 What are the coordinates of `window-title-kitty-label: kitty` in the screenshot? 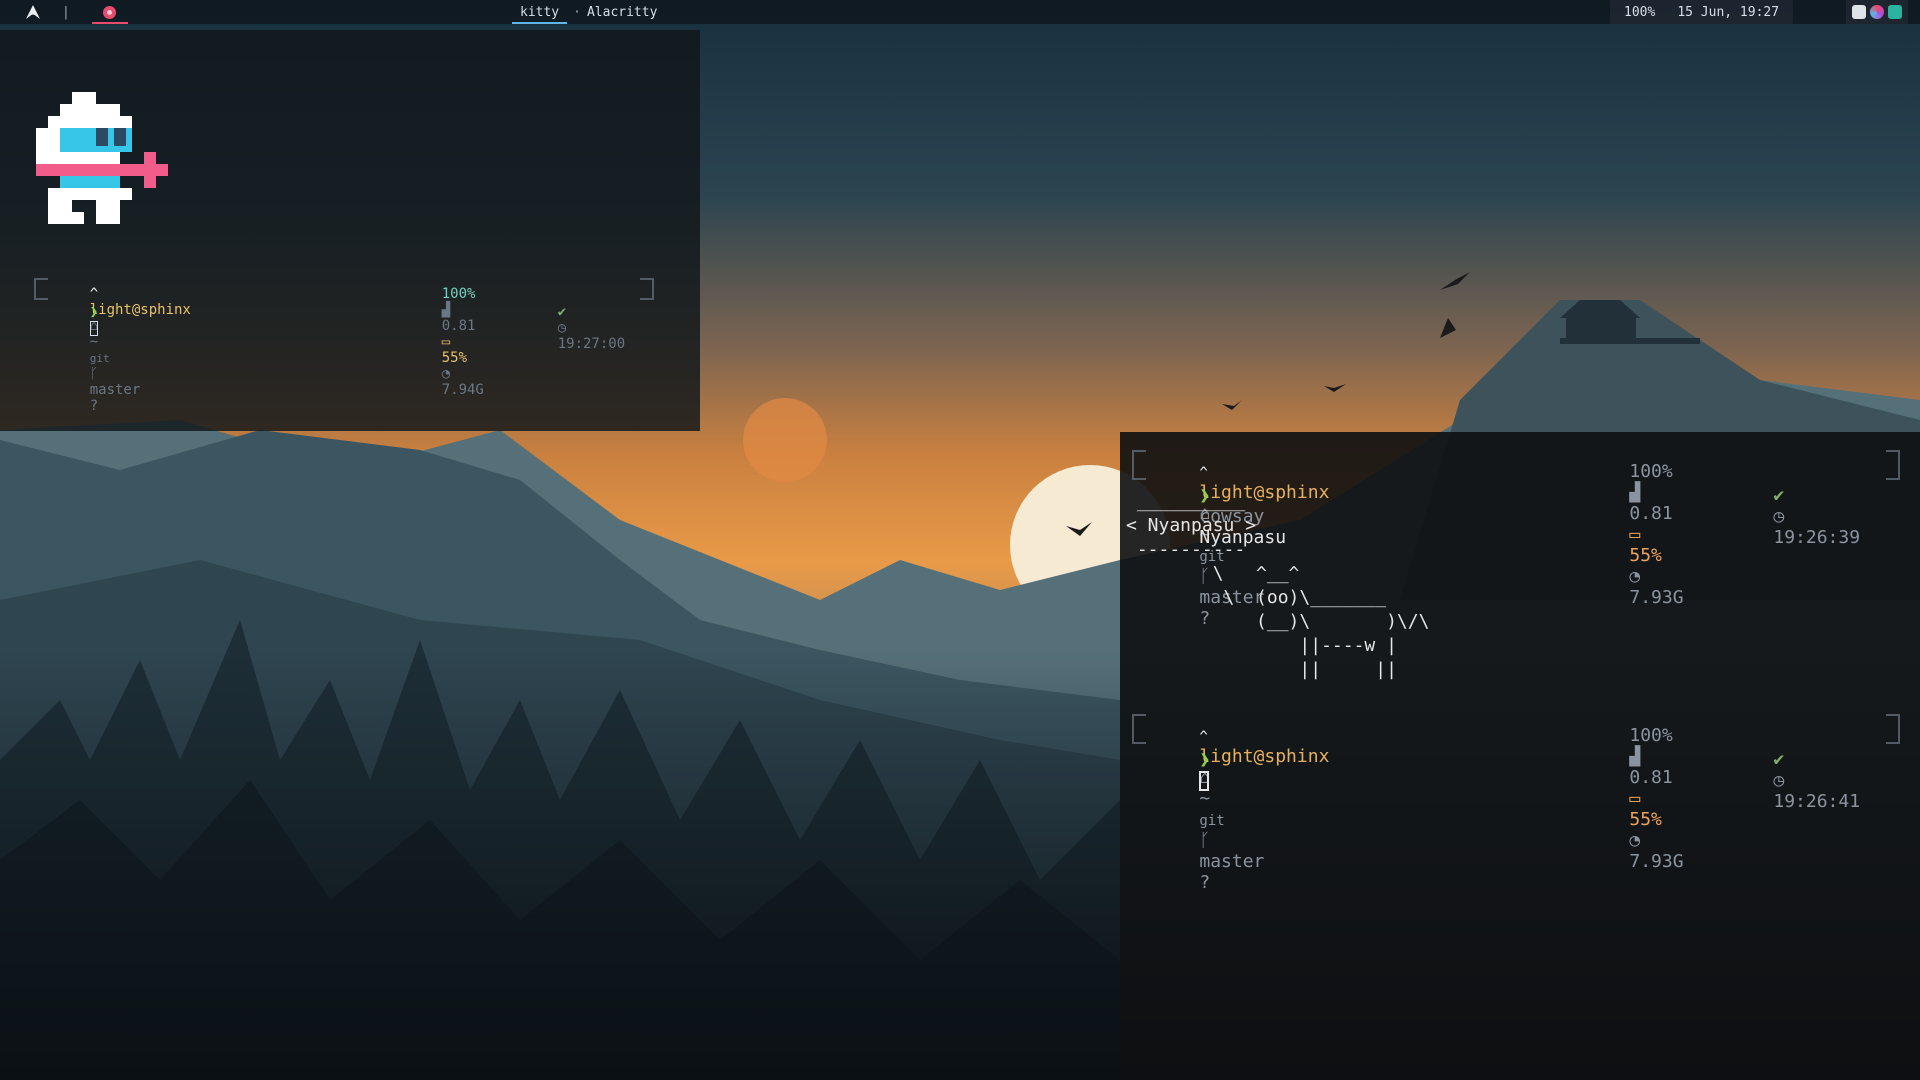 It's located at (540, 12).